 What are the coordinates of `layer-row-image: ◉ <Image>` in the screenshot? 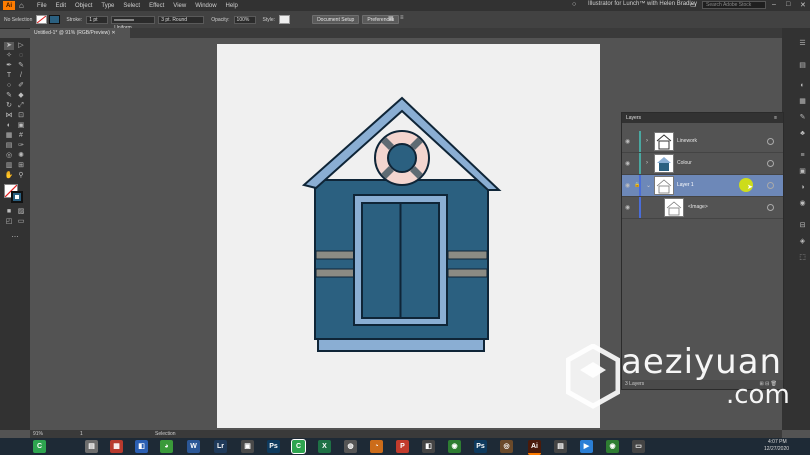 It's located at (702, 208).